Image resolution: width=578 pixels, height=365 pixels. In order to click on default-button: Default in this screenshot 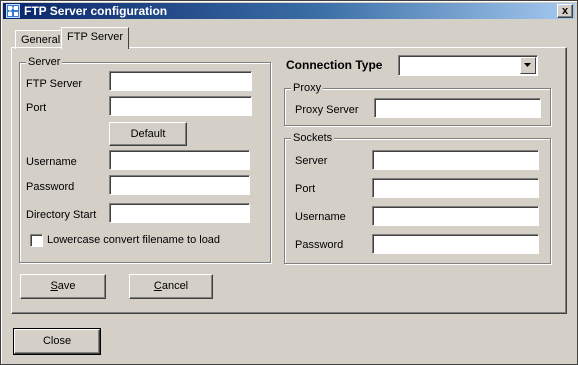, I will do `click(148, 134)`.